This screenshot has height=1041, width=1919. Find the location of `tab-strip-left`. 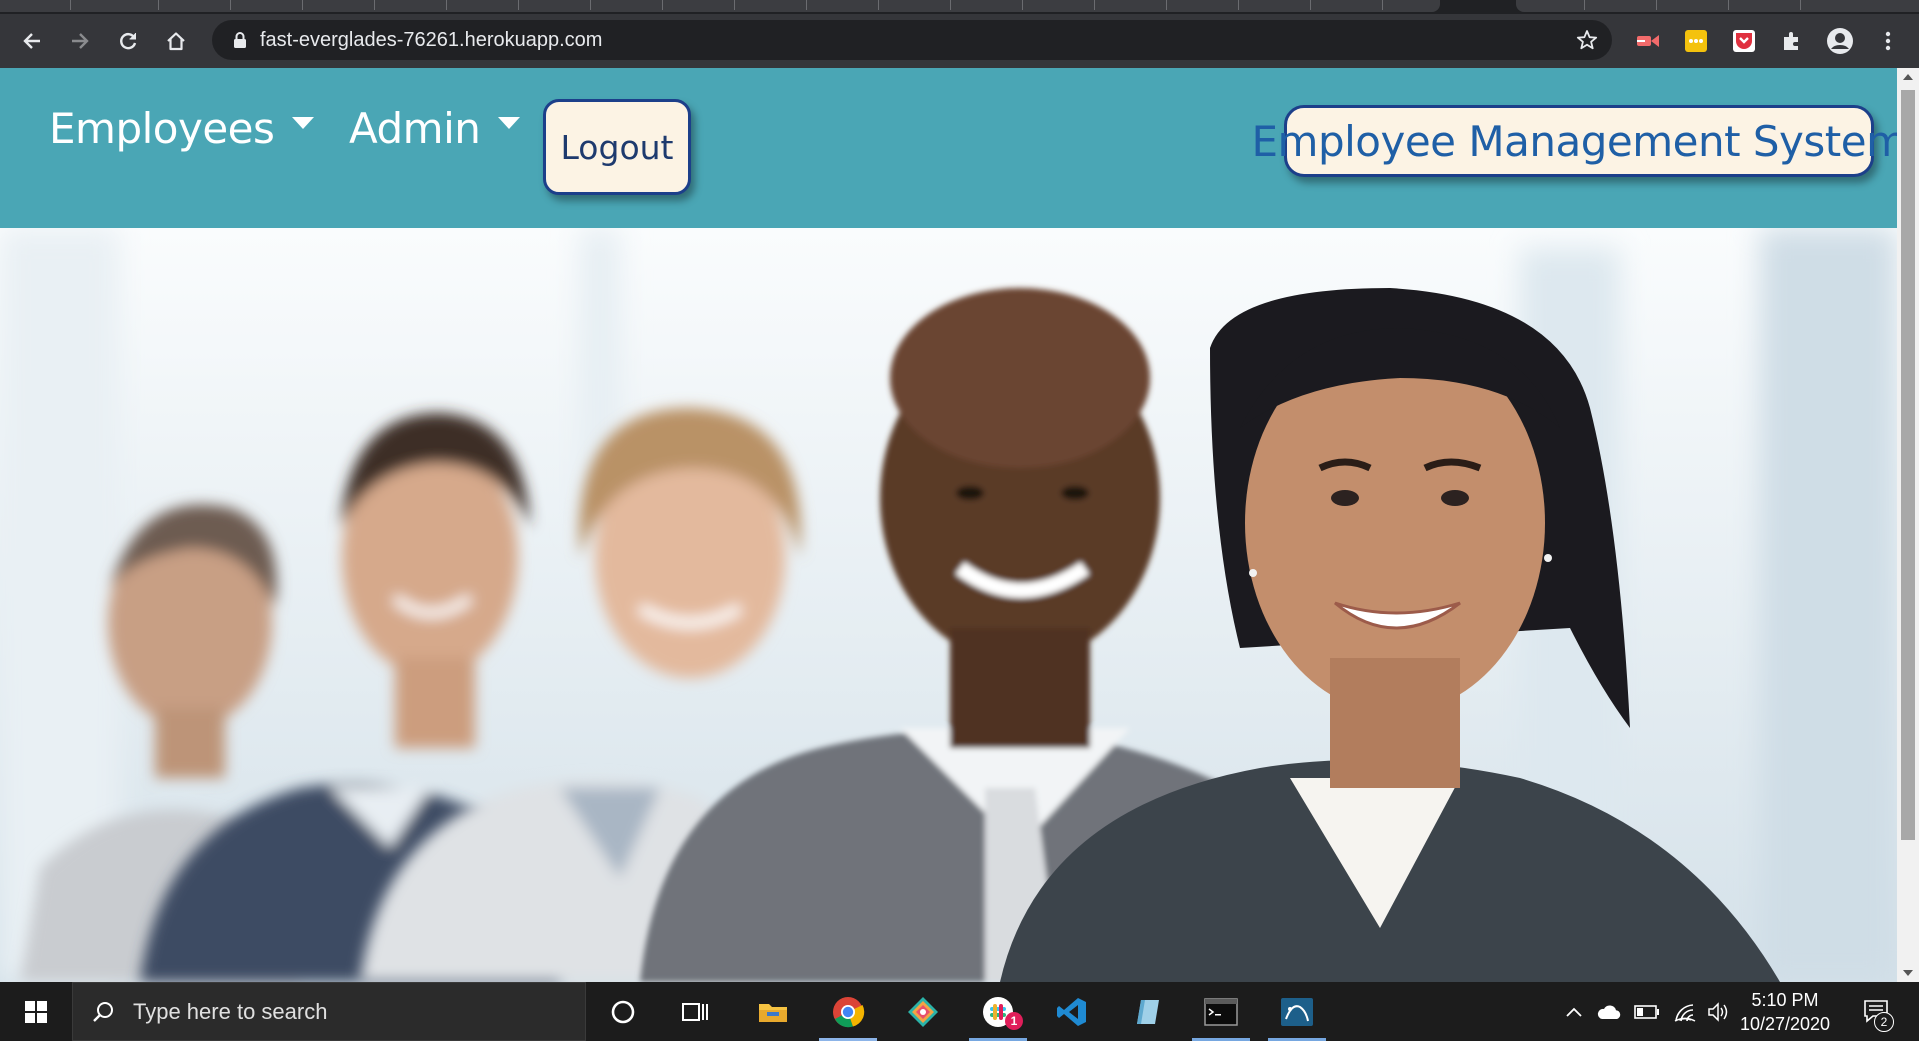

tab-strip-left is located at coordinates (720, 6).